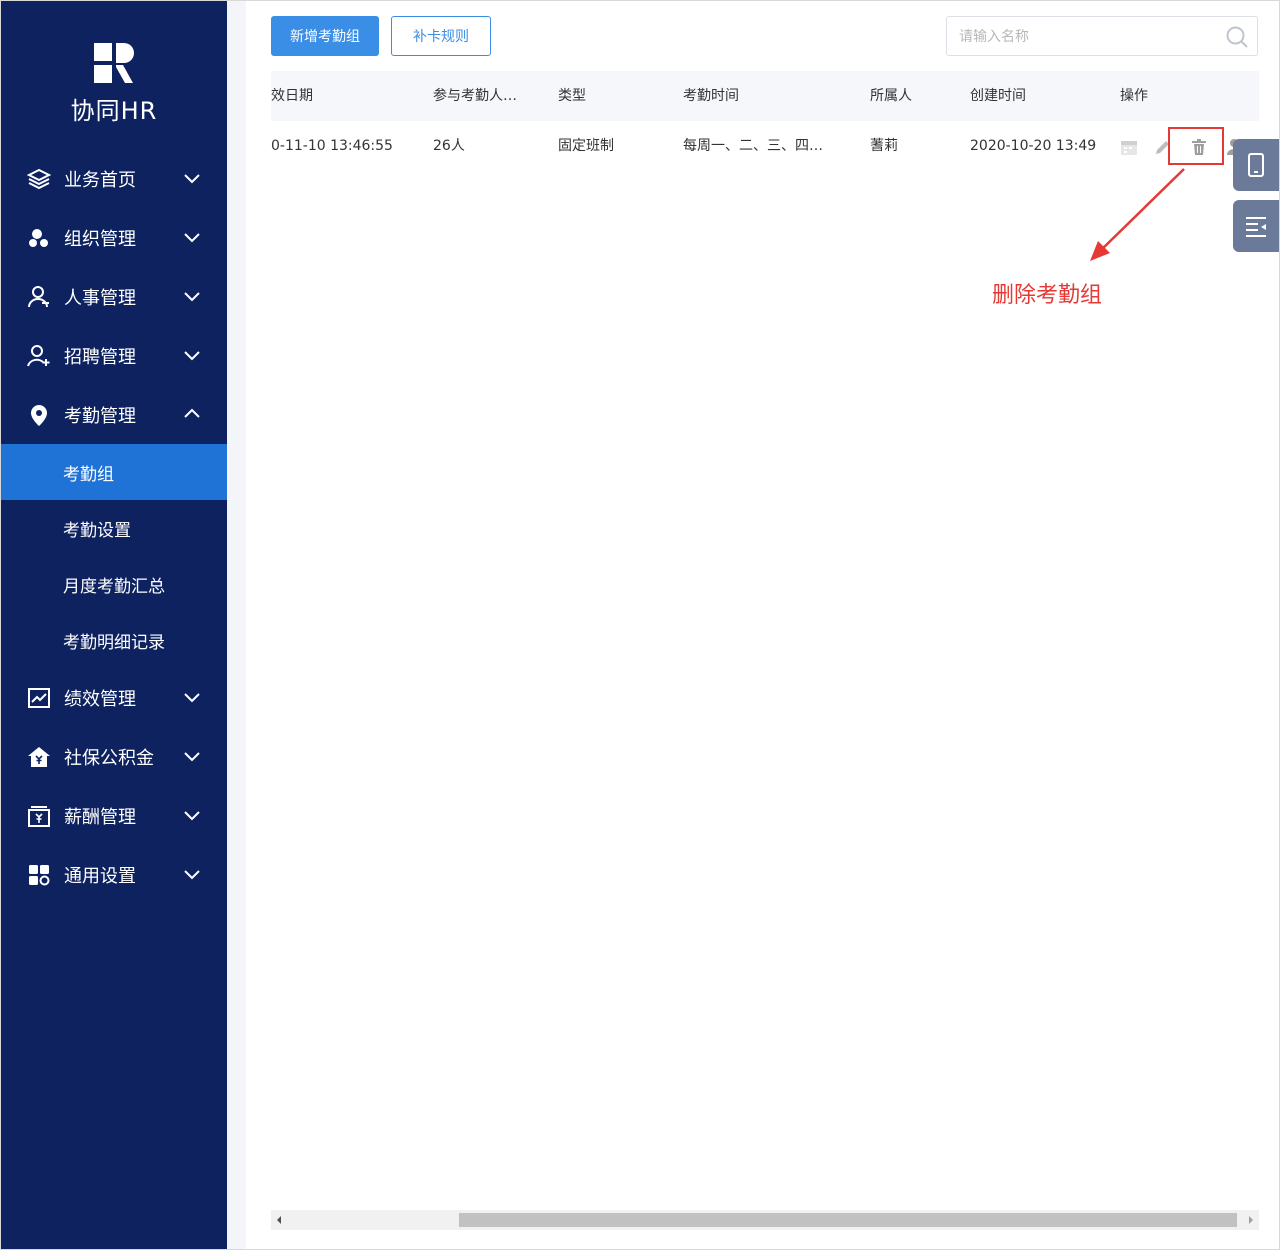 The height and width of the screenshot is (1250, 1280). I want to click on layers-icon, so click(39, 179).